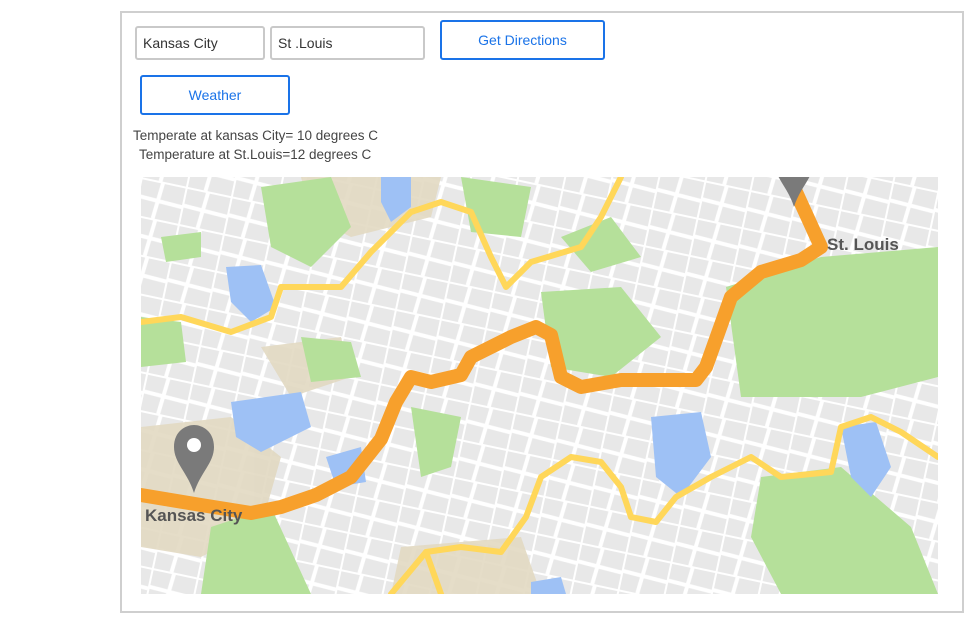  Describe the element at coordinates (194, 515) in the screenshot. I see `origin-city-label: Kansas City` at that location.